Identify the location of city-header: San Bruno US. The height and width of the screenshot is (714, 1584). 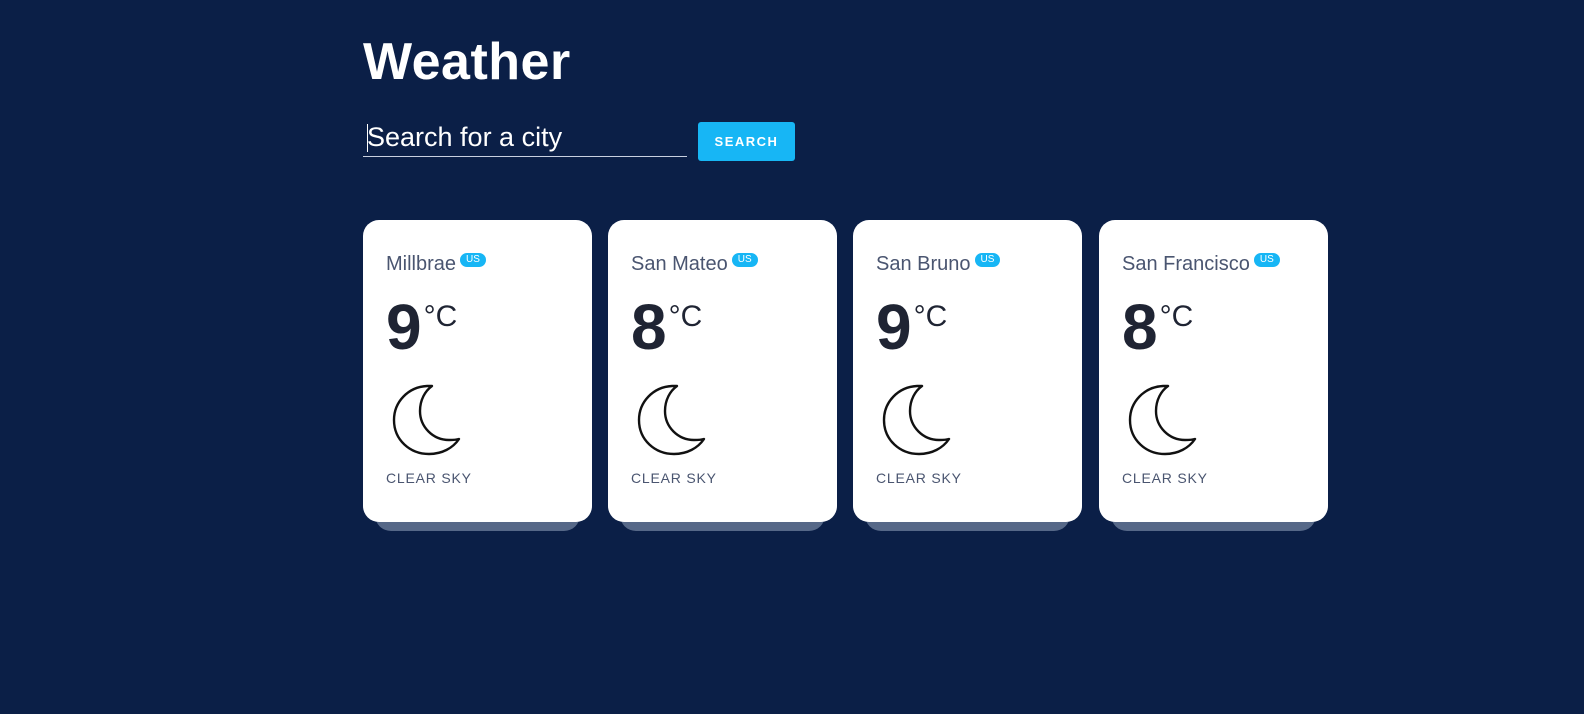
(938, 264).